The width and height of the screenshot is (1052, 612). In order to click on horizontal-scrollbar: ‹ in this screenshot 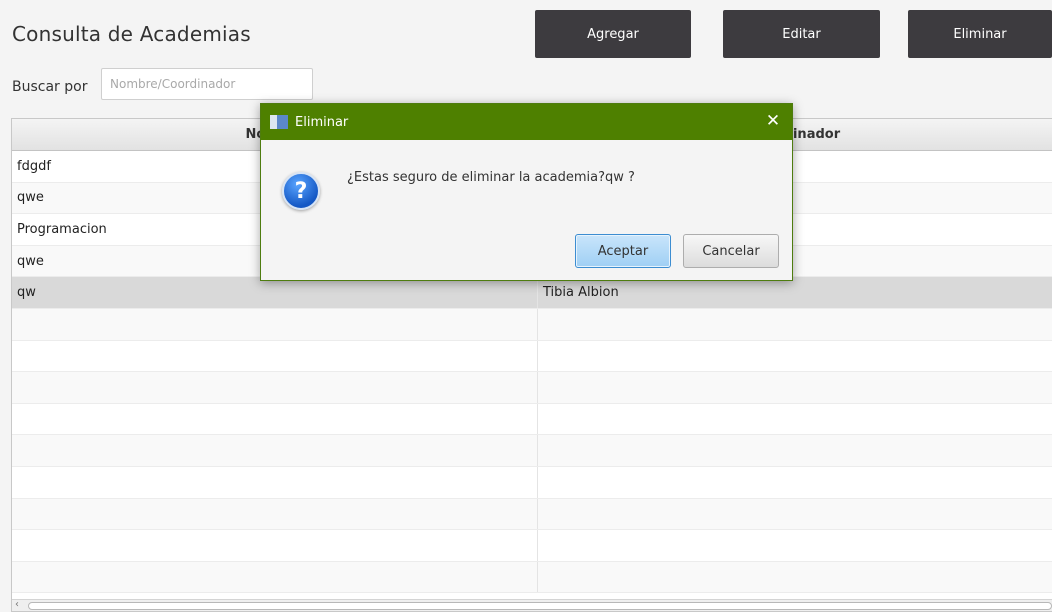, I will do `click(532, 605)`.